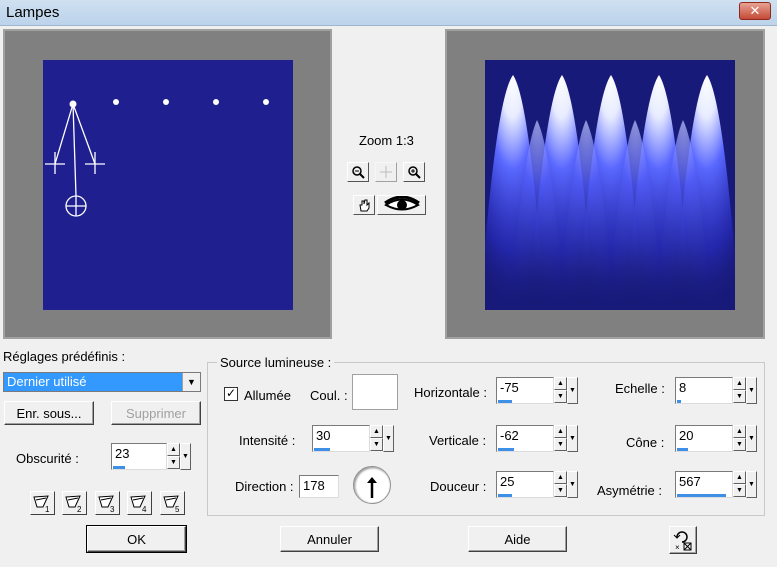 The height and width of the screenshot is (567, 777). I want to click on intensite-spinner: 30 ▲ ▼ ▼, so click(353, 441).